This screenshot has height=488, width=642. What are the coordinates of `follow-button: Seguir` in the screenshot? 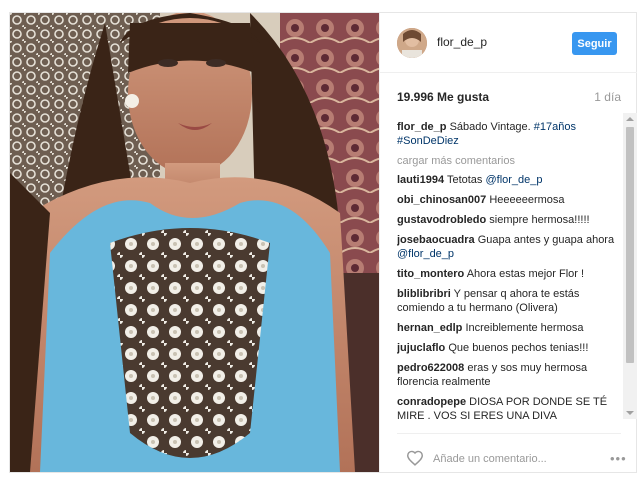 It's located at (594, 43).